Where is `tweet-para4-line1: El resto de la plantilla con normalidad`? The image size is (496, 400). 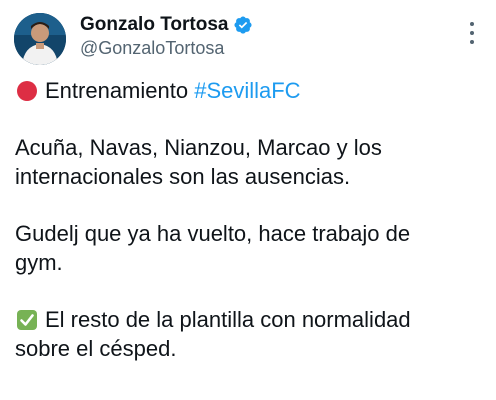 tweet-para4-line1: El resto de la plantilla con normalidad is located at coordinates (228, 319).